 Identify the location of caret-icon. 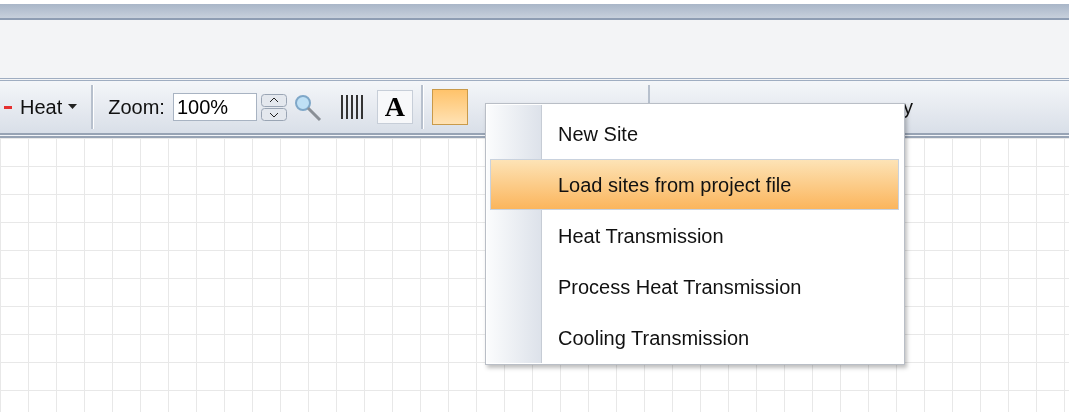
(73, 107).